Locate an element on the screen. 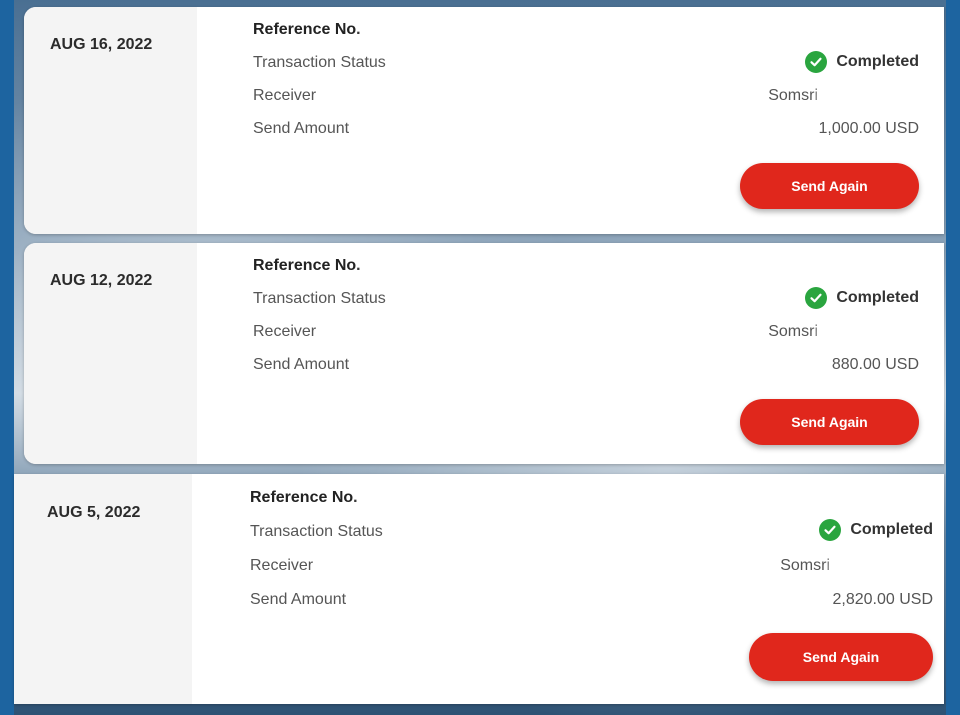 This screenshot has height=715, width=960. transaction-date: AUG 16, 2022 is located at coordinates (101, 44).